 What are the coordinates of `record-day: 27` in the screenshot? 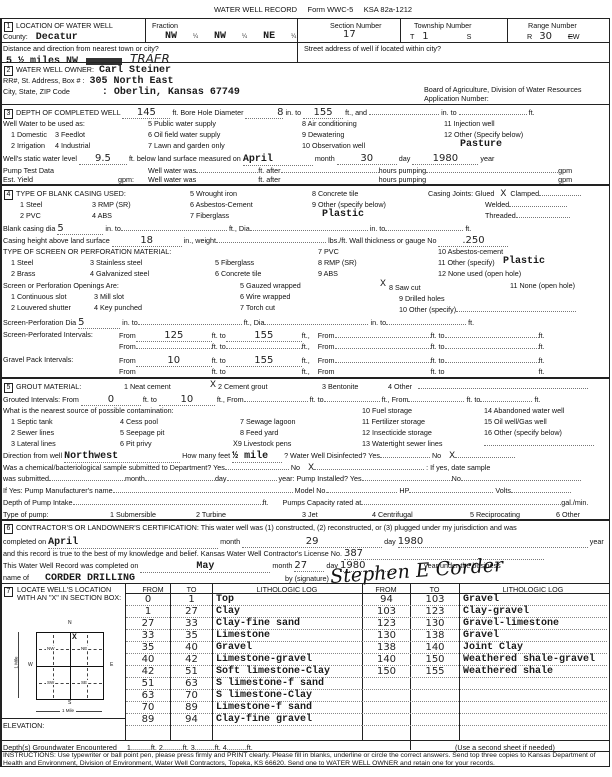 It's located at (309, 566).